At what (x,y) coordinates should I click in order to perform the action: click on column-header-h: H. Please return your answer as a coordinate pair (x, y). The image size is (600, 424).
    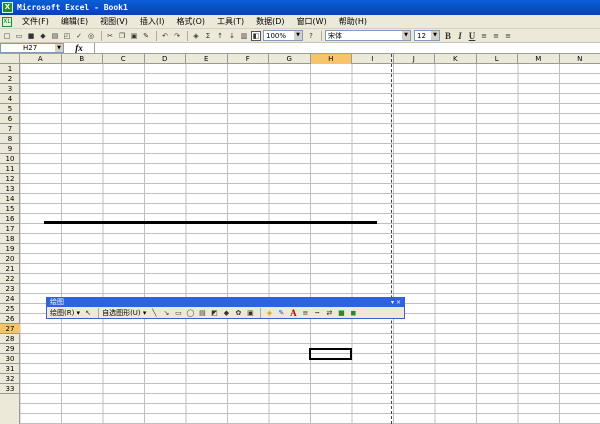
    Looking at the image, I should click on (331, 59).